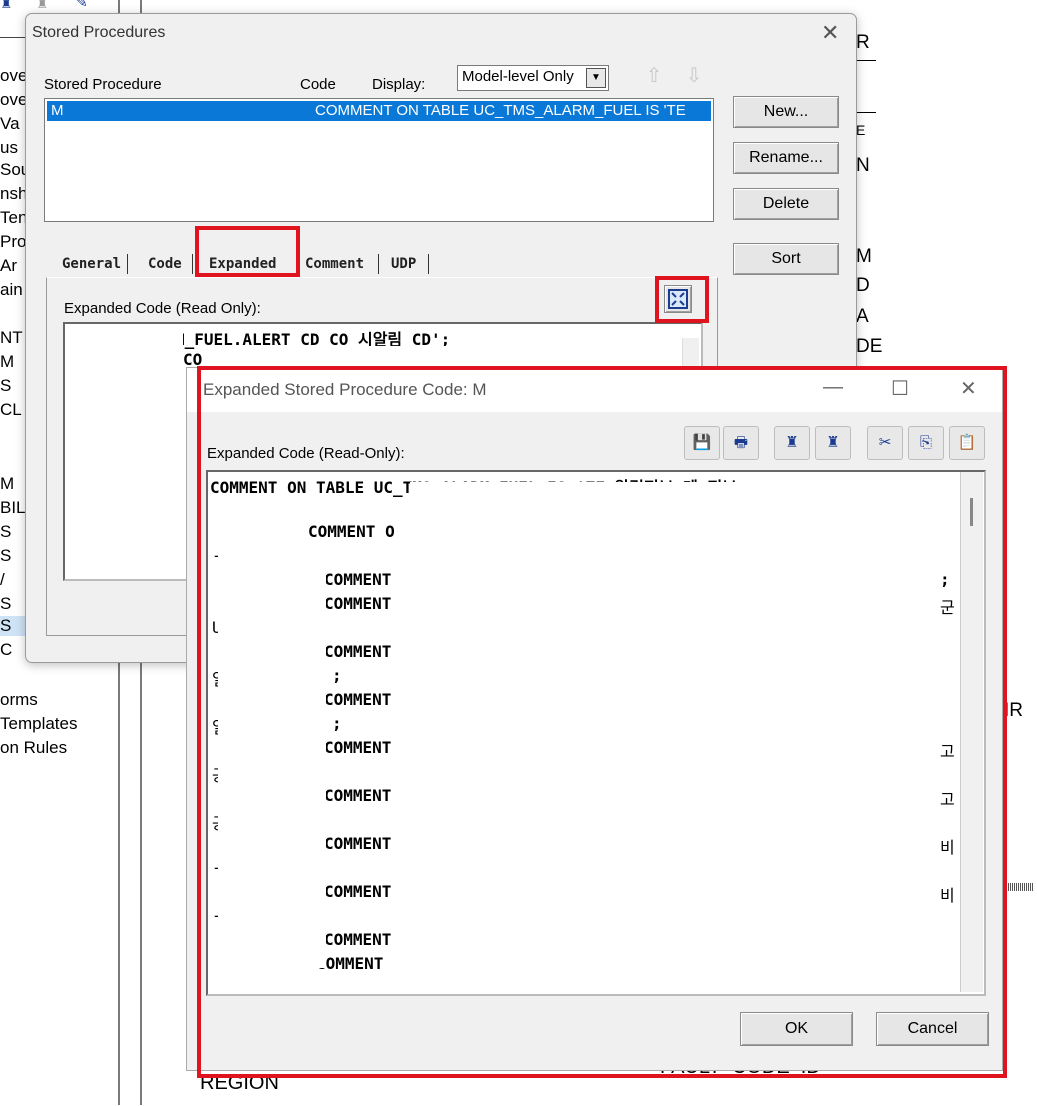  Describe the element at coordinates (59, 700) in the screenshot. I see `tree-item: orms` at that location.